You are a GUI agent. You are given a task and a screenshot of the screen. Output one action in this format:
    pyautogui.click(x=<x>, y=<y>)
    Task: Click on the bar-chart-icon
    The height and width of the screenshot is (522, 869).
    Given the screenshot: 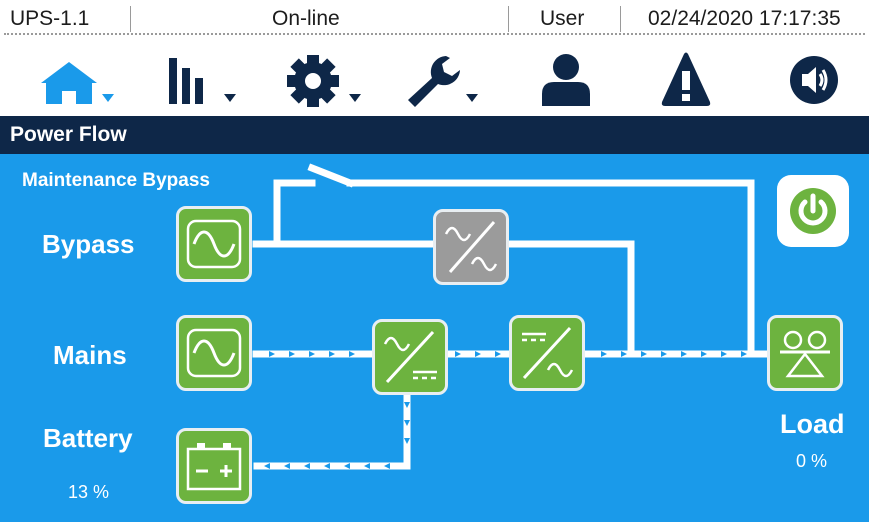 What is the action you would take?
    pyautogui.click(x=202, y=81)
    